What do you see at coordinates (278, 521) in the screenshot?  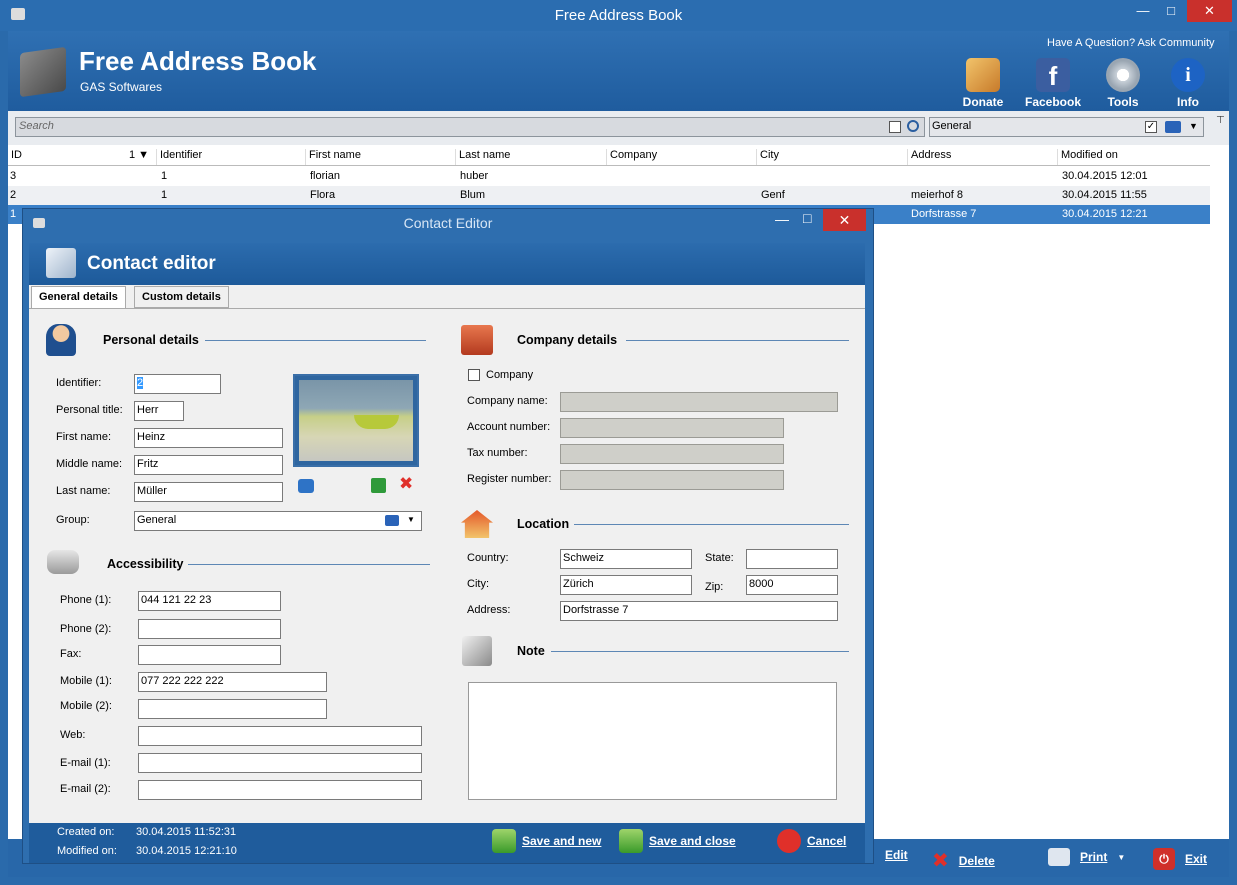 I see `group-select: General ▼` at bounding box center [278, 521].